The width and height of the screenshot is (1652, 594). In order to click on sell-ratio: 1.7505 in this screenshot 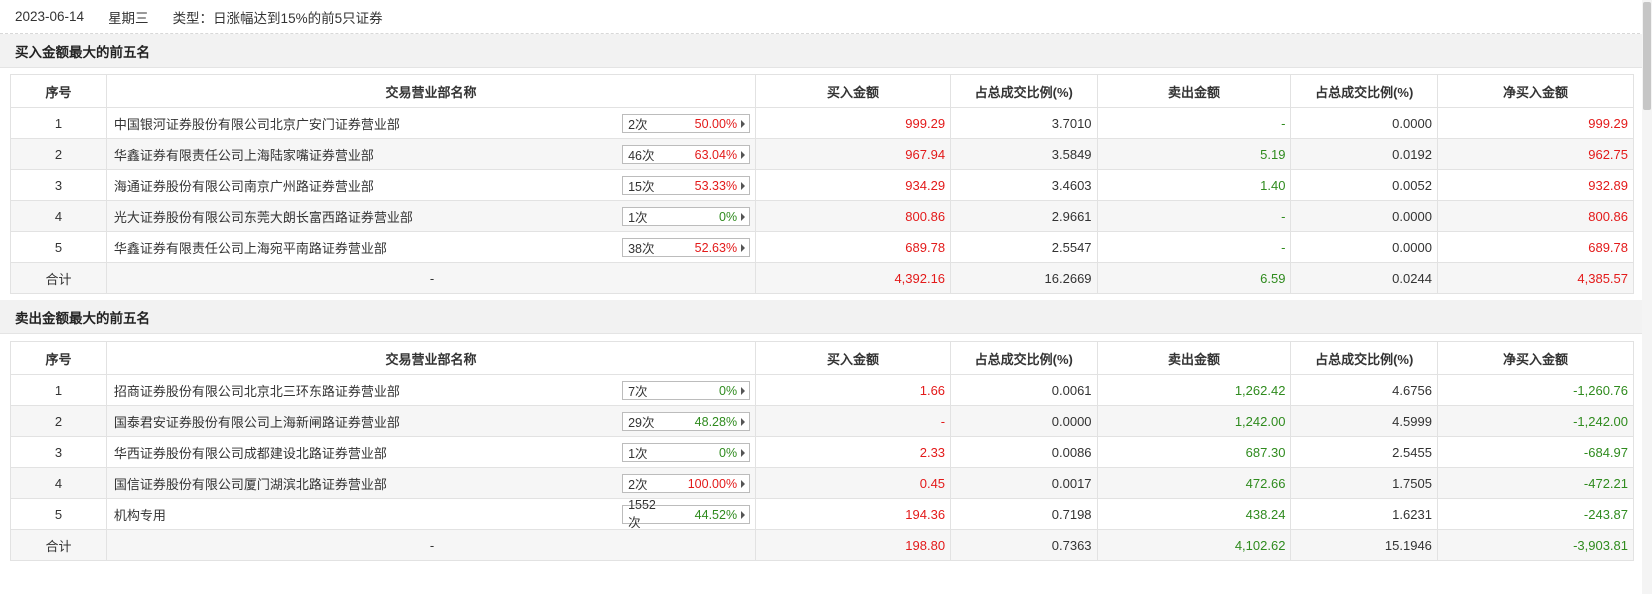, I will do `click(1364, 483)`.